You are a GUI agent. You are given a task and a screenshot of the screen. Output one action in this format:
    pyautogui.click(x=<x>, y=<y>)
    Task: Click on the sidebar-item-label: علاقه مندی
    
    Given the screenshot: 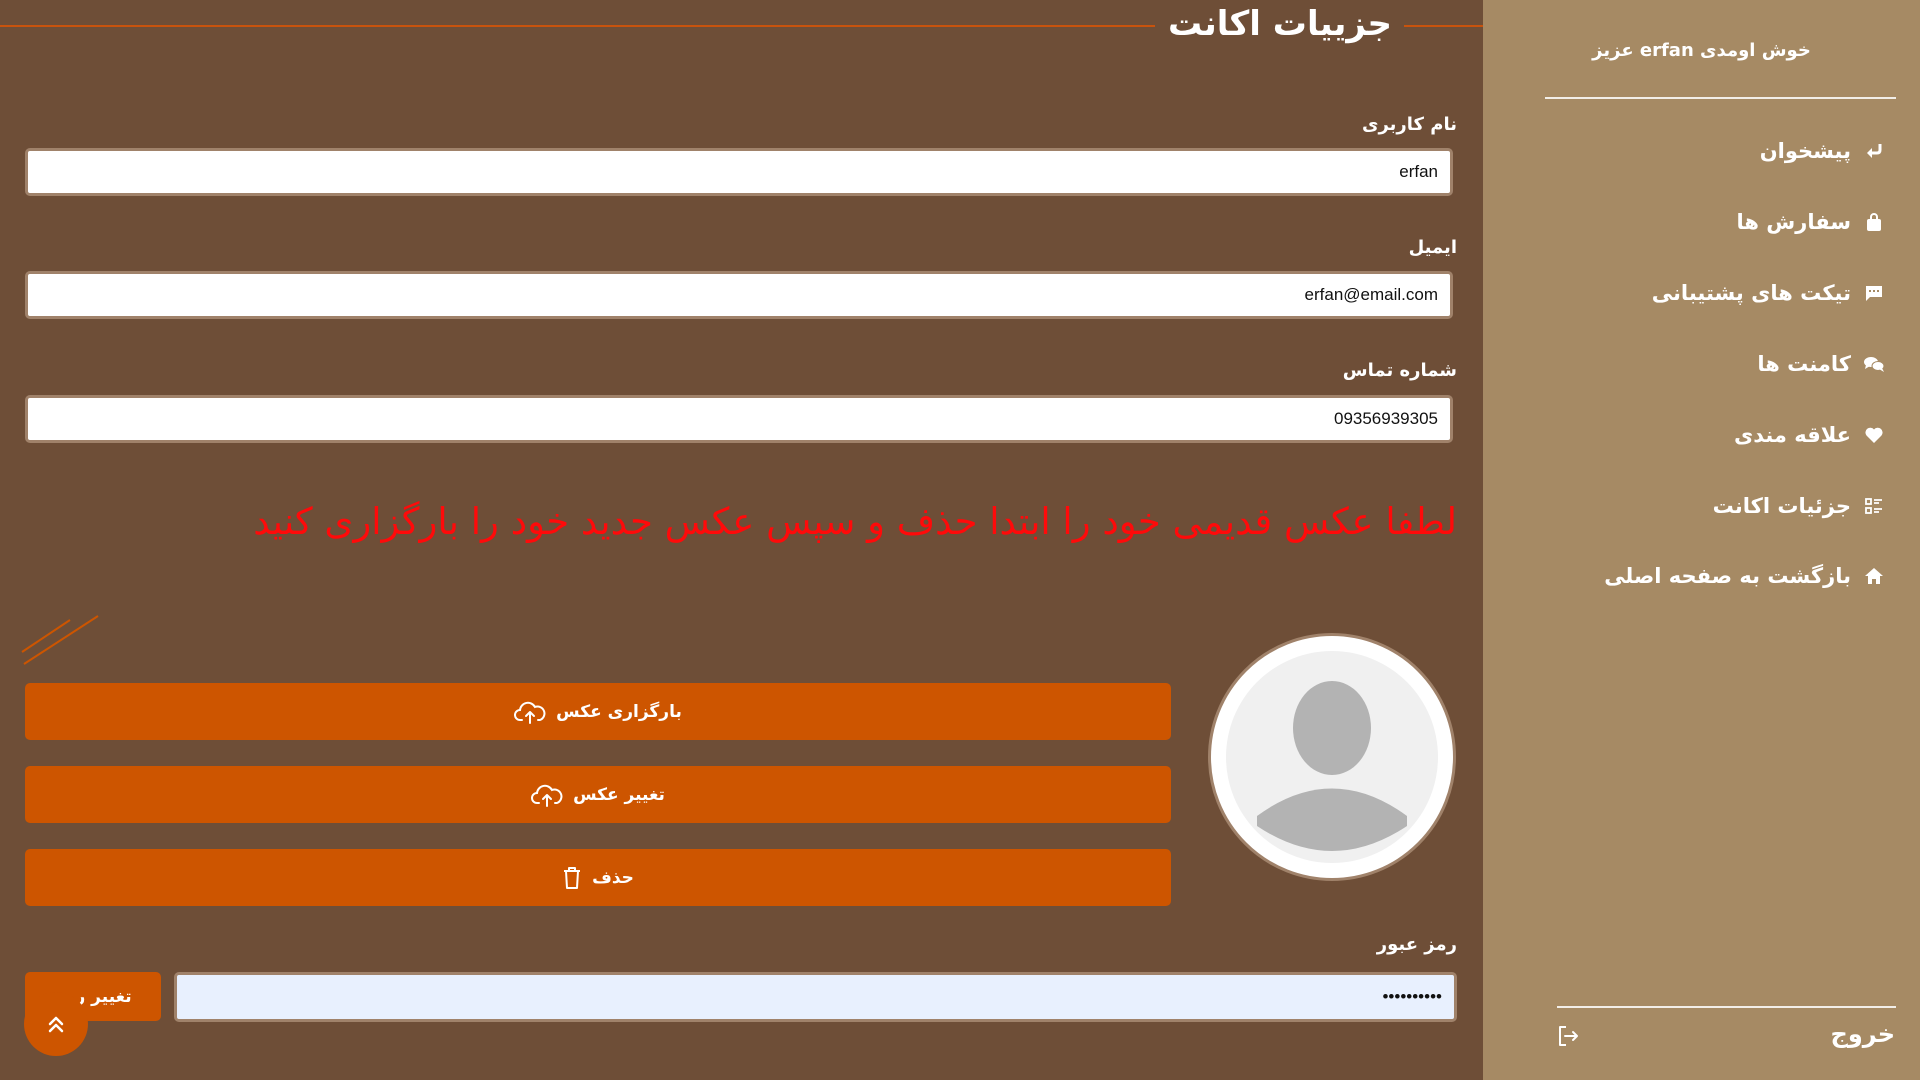 What is the action you would take?
    pyautogui.click(x=1792, y=435)
    